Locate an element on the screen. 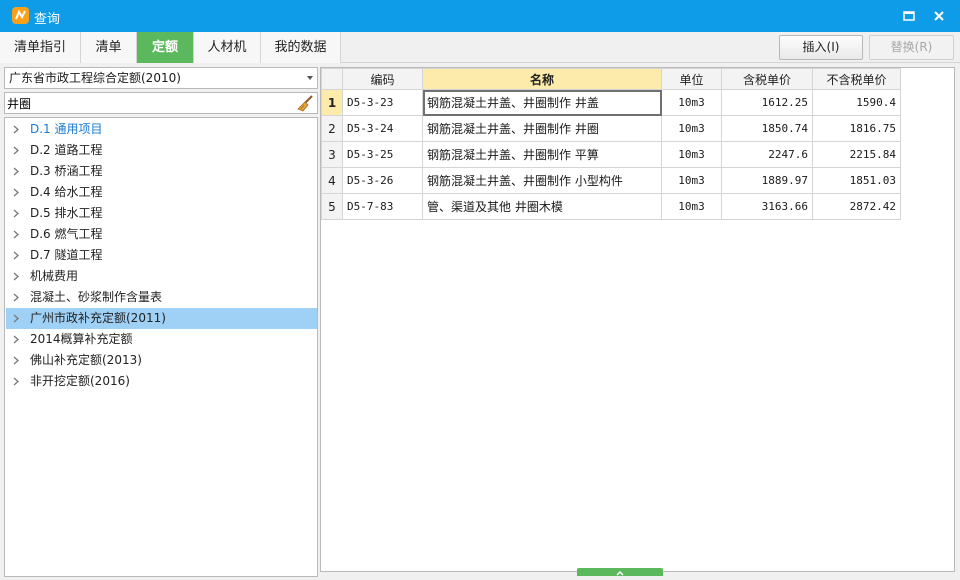 The width and height of the screenshot is (960, 580). row-number: 2 is located at coordinates (332, 128).